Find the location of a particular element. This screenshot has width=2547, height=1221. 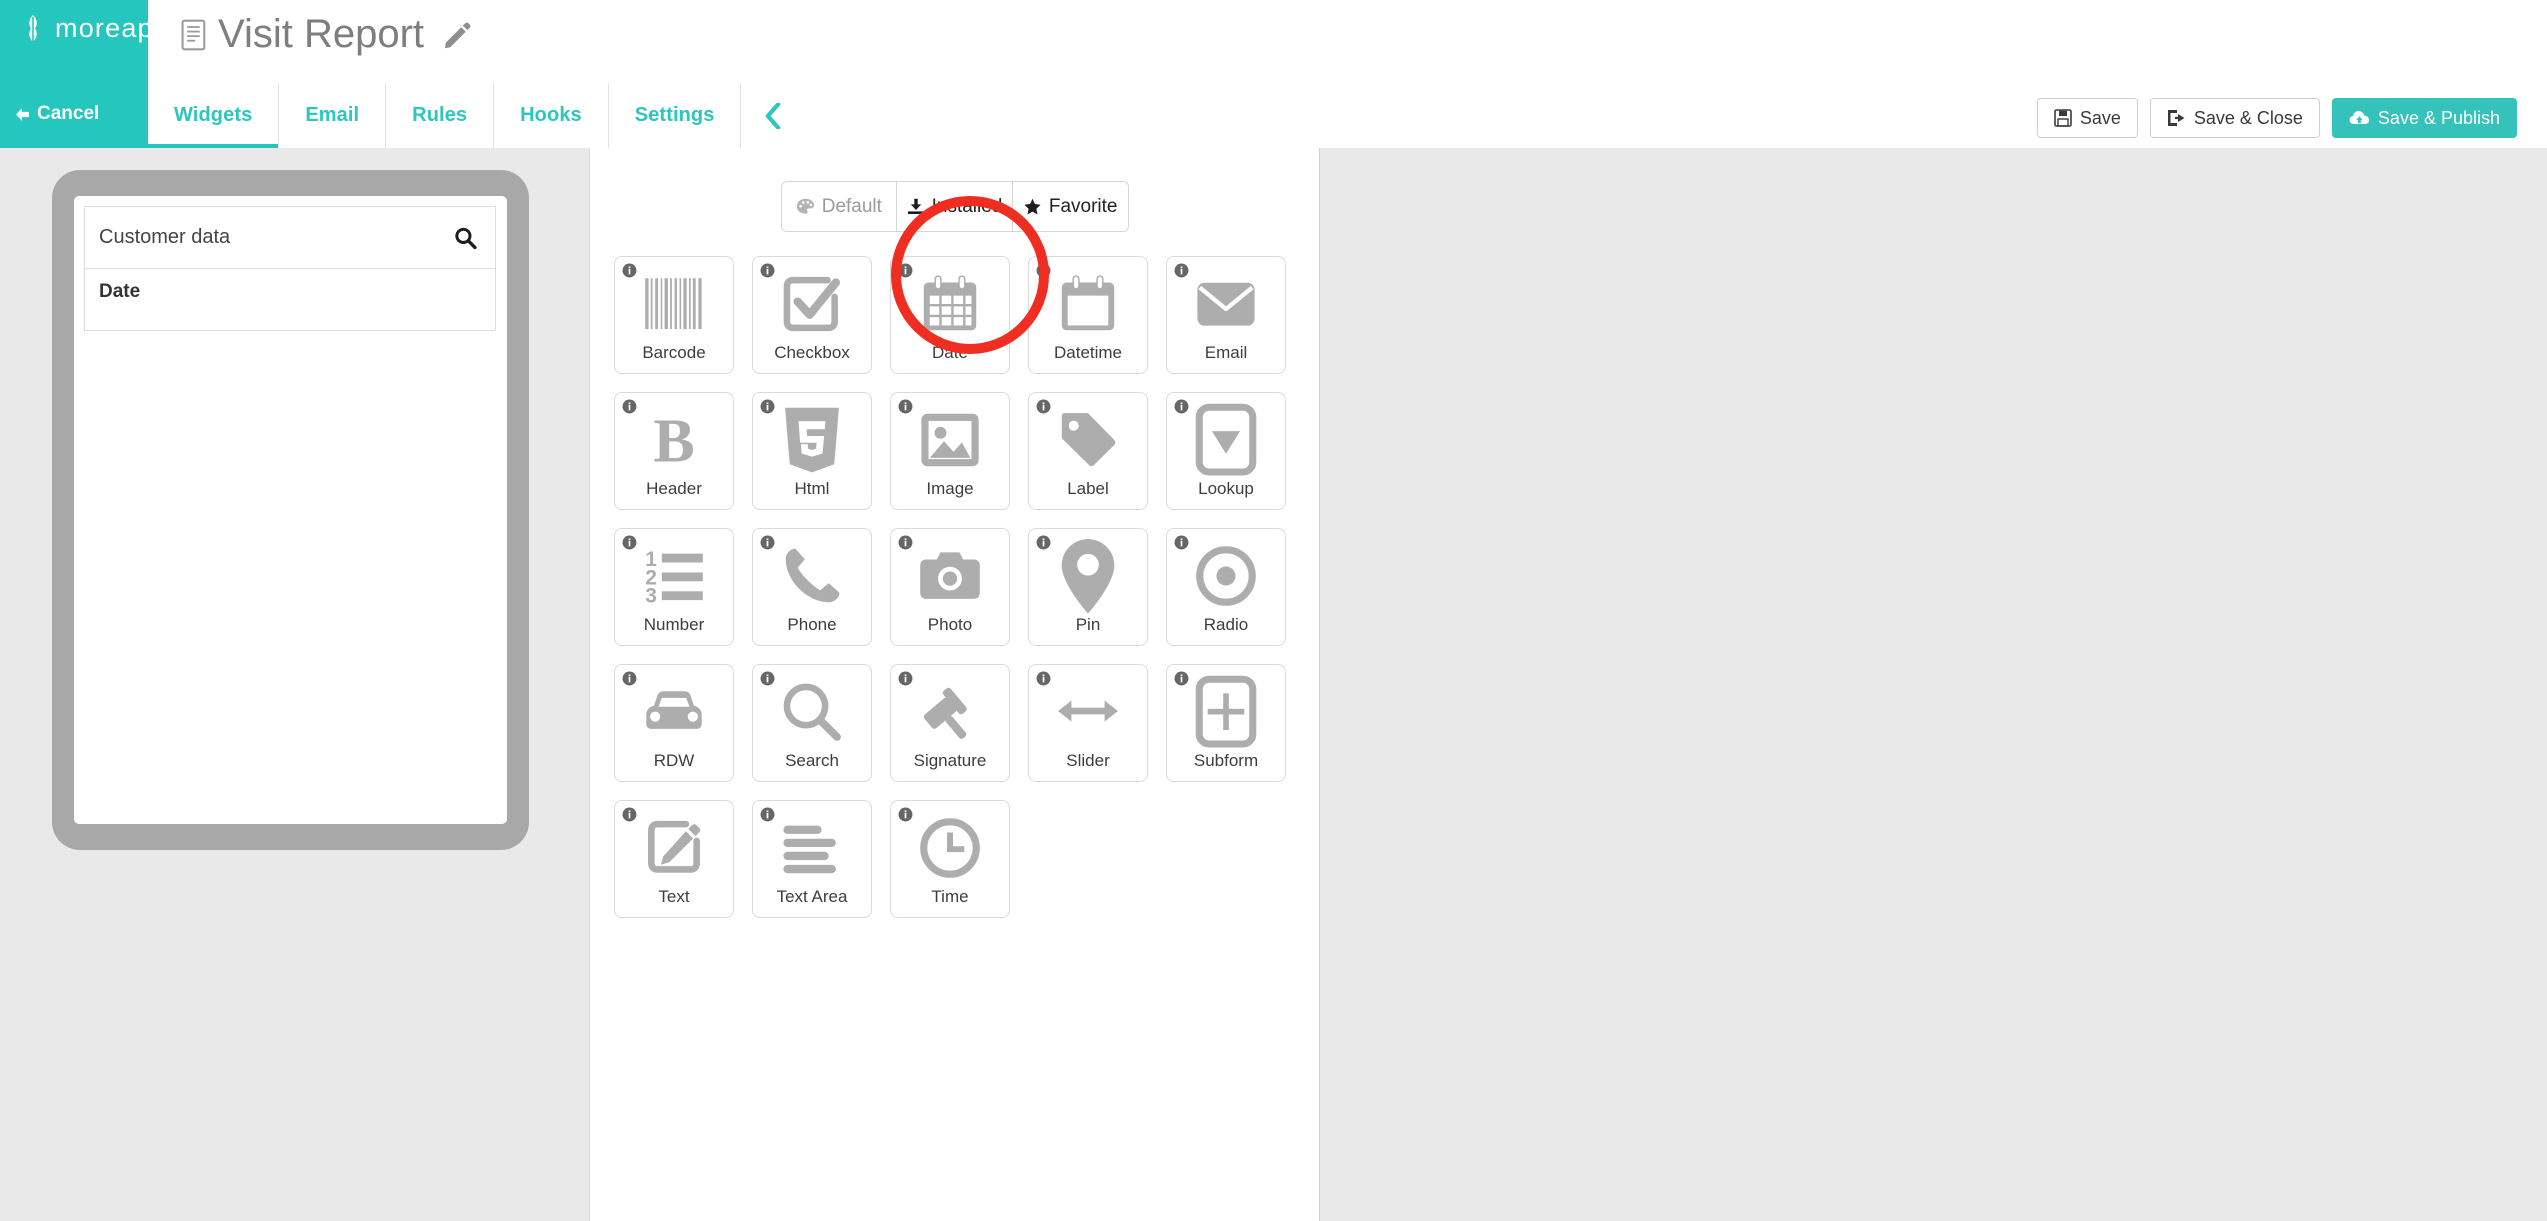

form-search-value: Customer data is located at coordinates (165, 237).